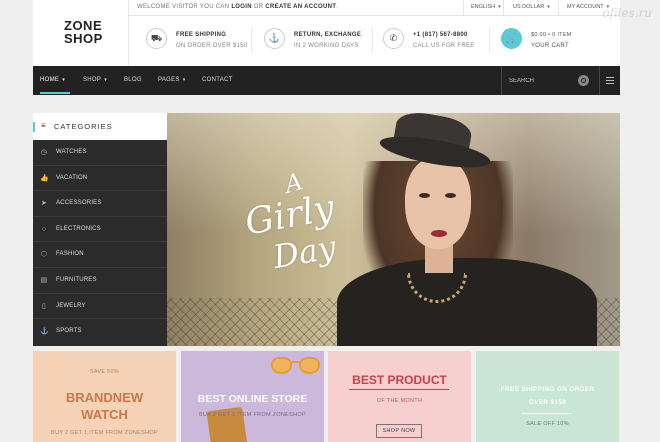 This screenshot has height=442, width=660. Describe the element at coordinates (44, 280) in the screenshot. I see `film-icon: ▤` at that location.